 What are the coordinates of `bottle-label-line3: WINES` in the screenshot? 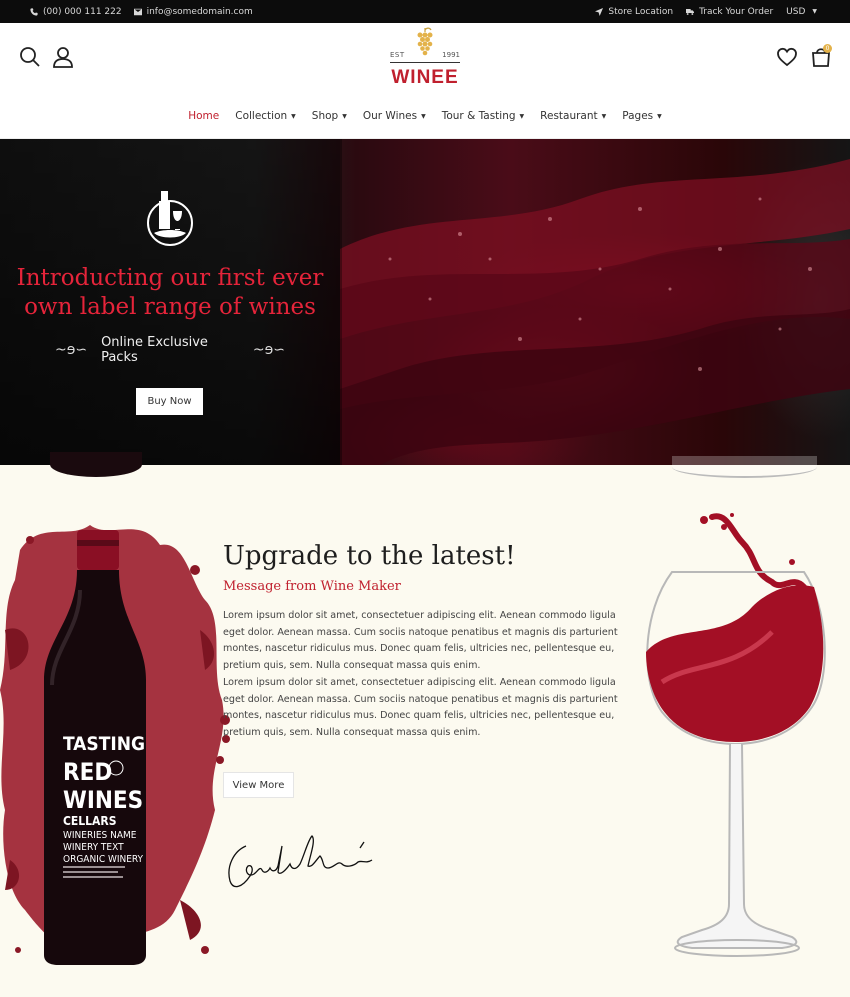 It's located at (103, 800).